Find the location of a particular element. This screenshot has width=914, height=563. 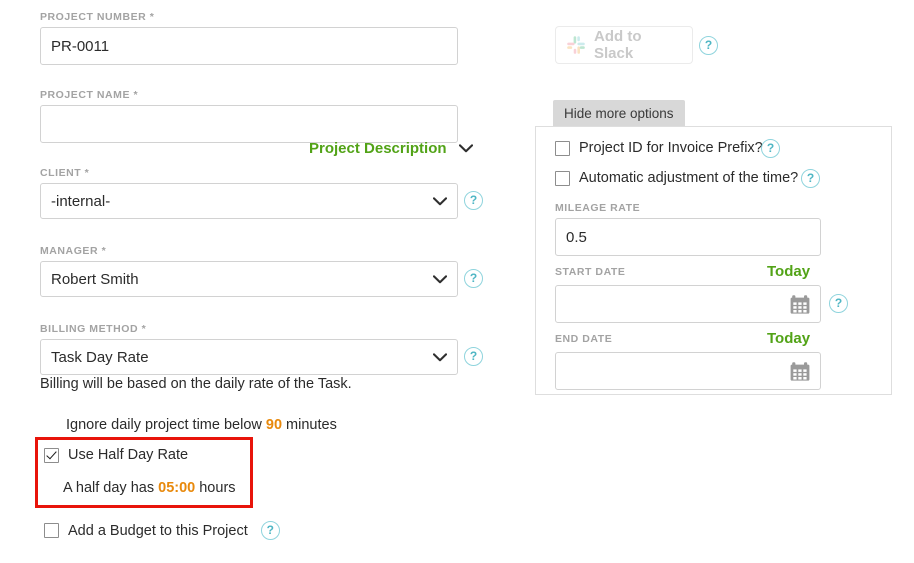

mileage-rate-label: MILEAGE RATE is located at coordinates (598, 208).